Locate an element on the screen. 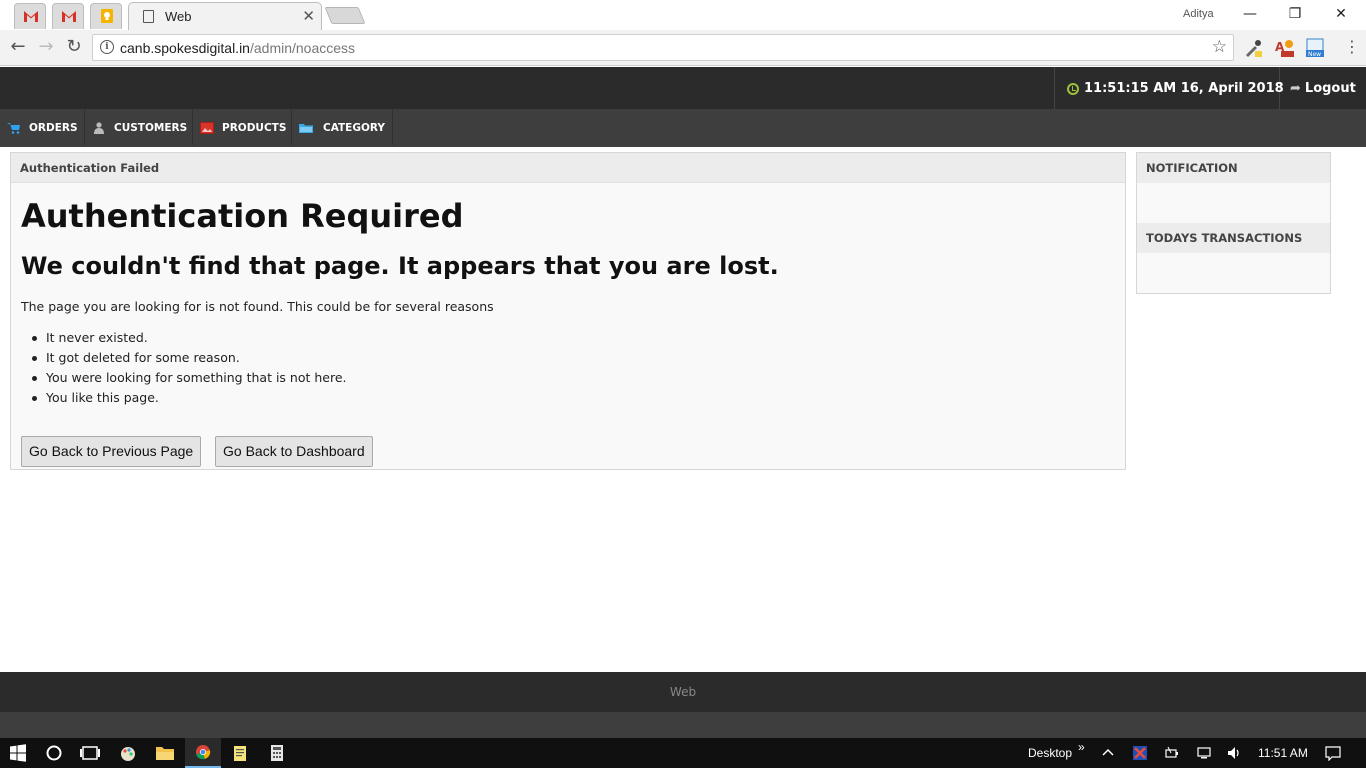  menu-item-orders: ORDERS is located at coordinates (42, 127).